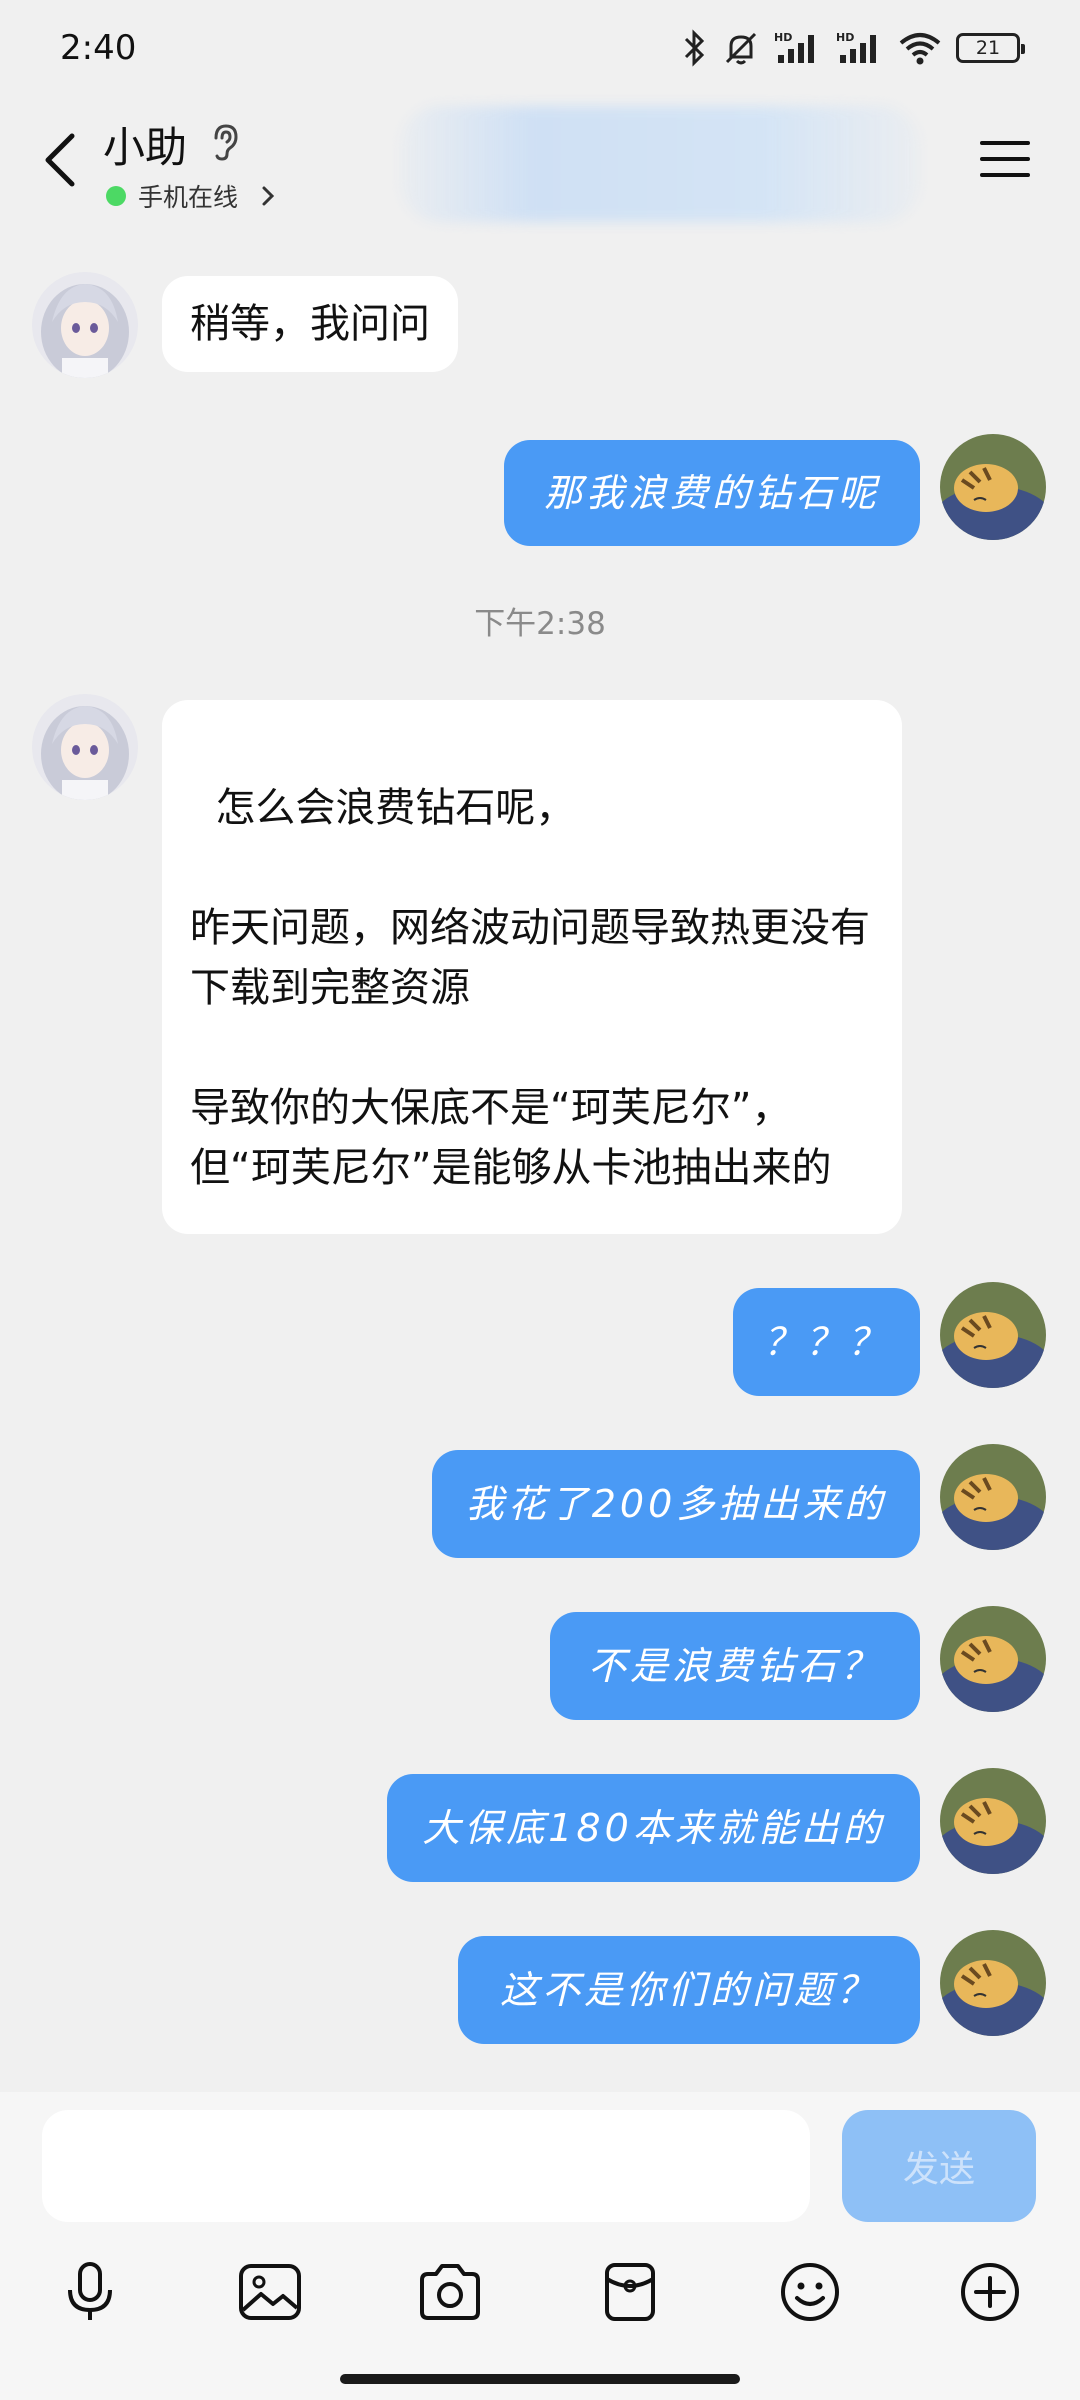 The height and width of the screenshot is (2400, 1080). What do you see at coordinates (145, 144) in the screenshot?
I see `contact-name: 小助` at bounding box center [145, 144].